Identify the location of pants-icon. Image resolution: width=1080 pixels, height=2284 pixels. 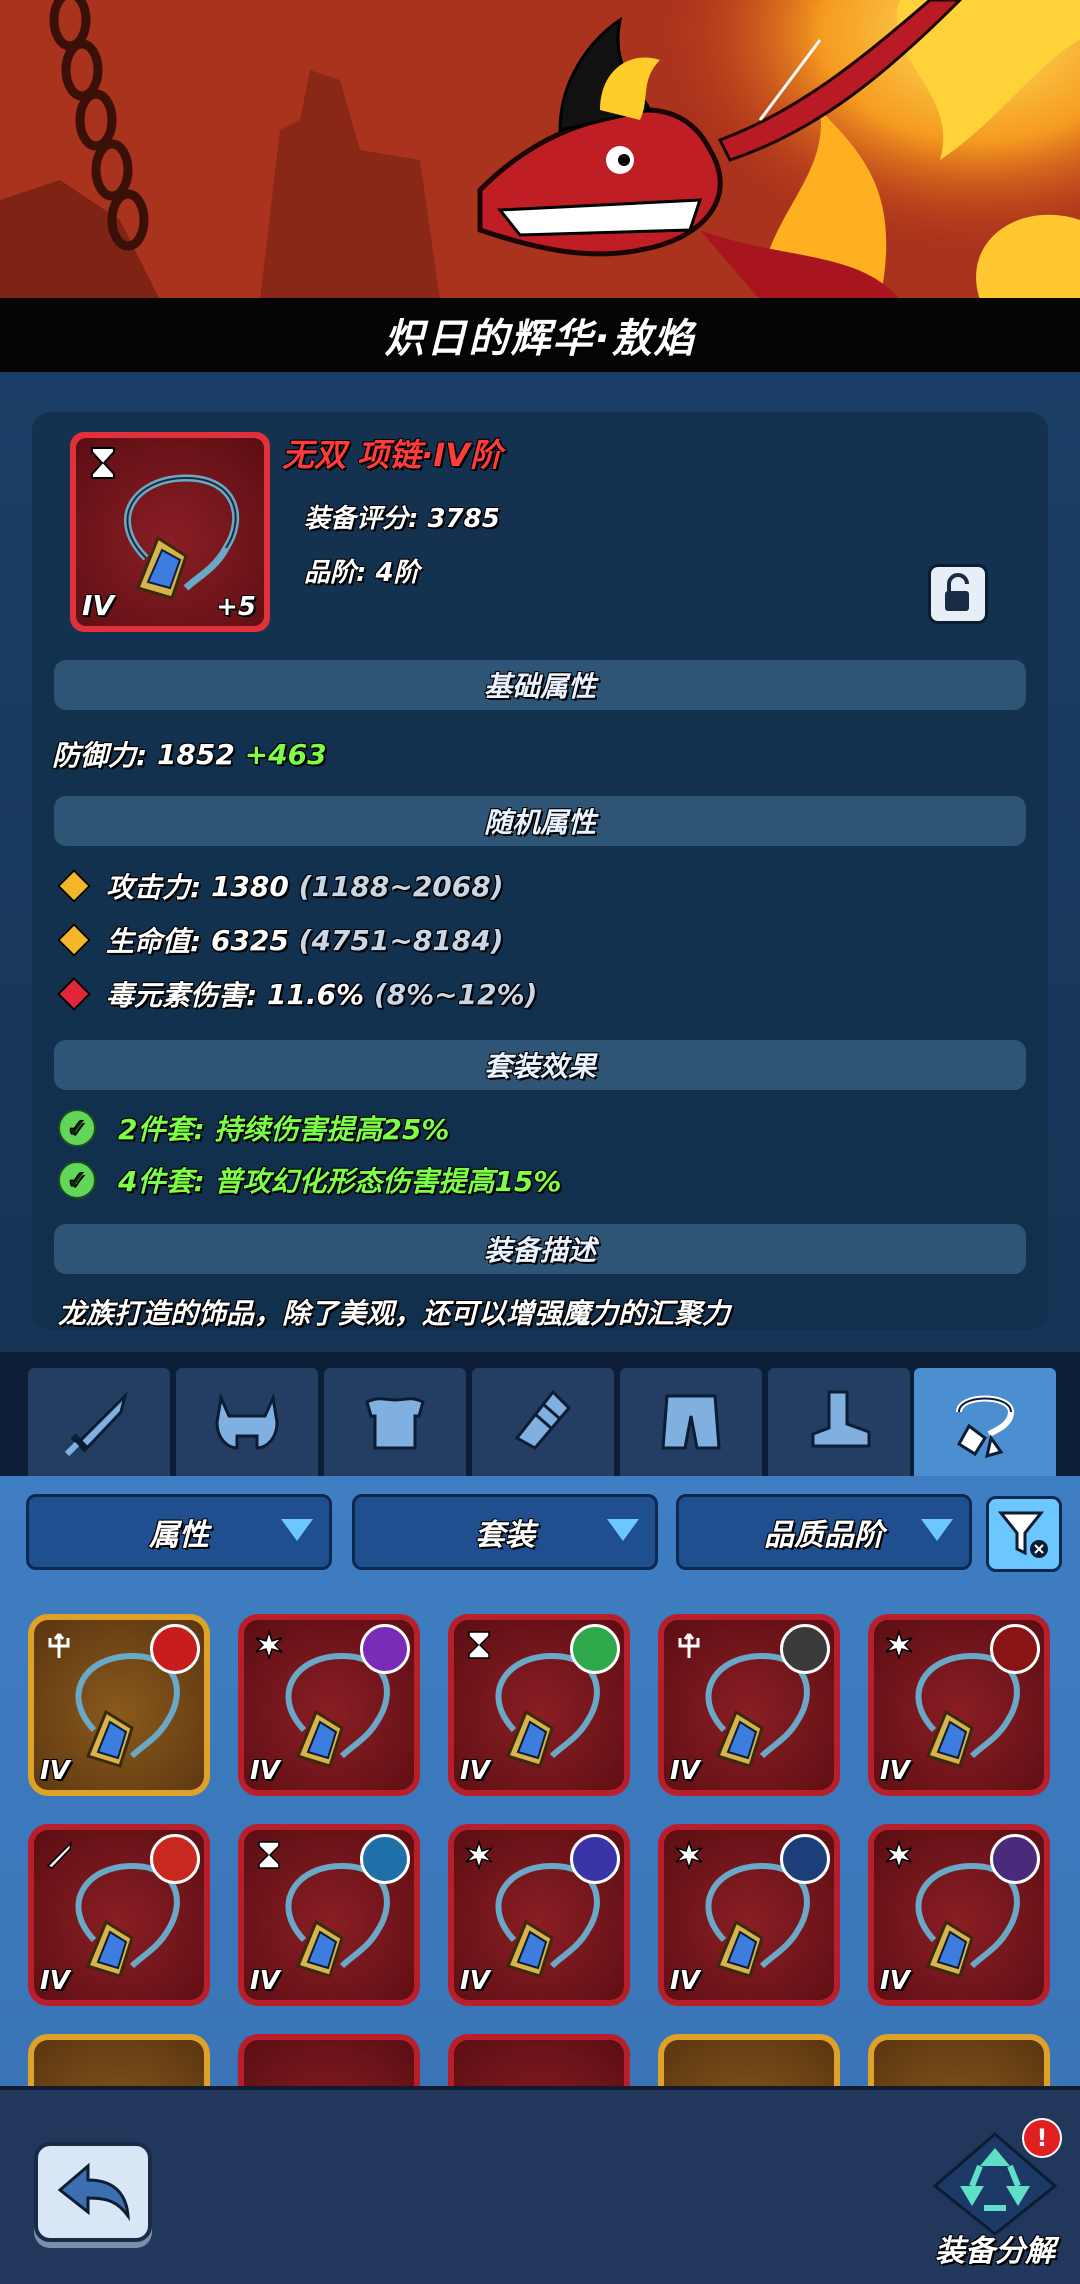
(691, 1422).